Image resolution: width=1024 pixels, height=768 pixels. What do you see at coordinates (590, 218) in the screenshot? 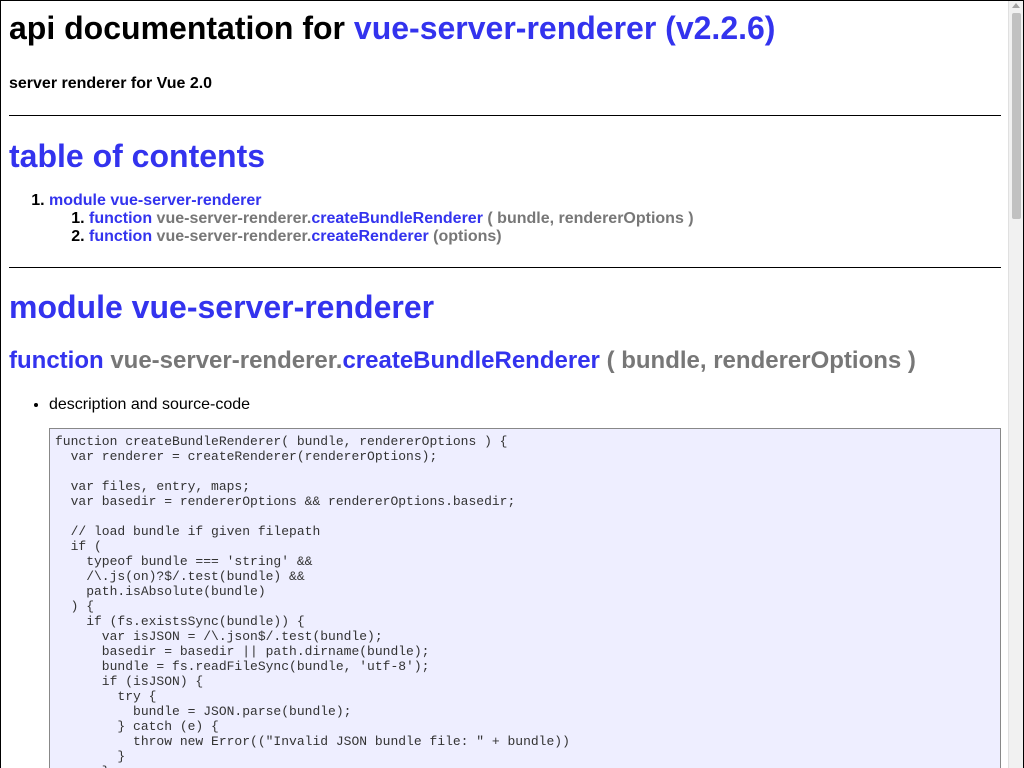
I see `toc-function-args: ( bundle, rendererOptions )` at bounding box center [590, 218].